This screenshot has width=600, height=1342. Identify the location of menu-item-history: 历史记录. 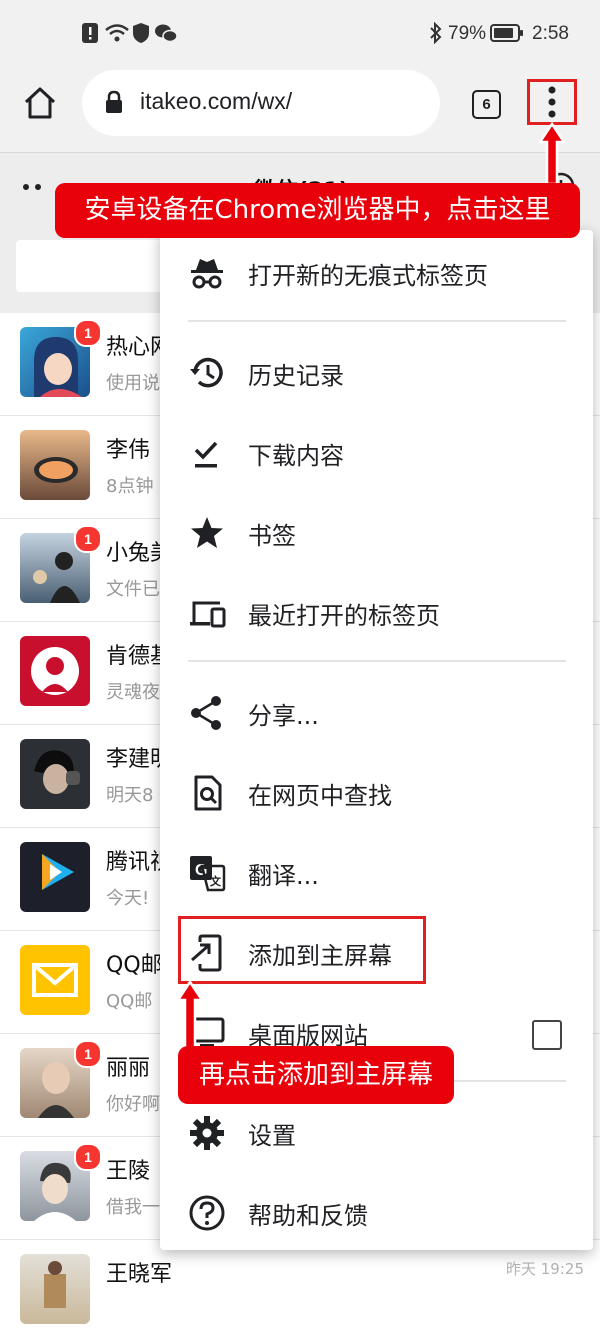
(376, 372).